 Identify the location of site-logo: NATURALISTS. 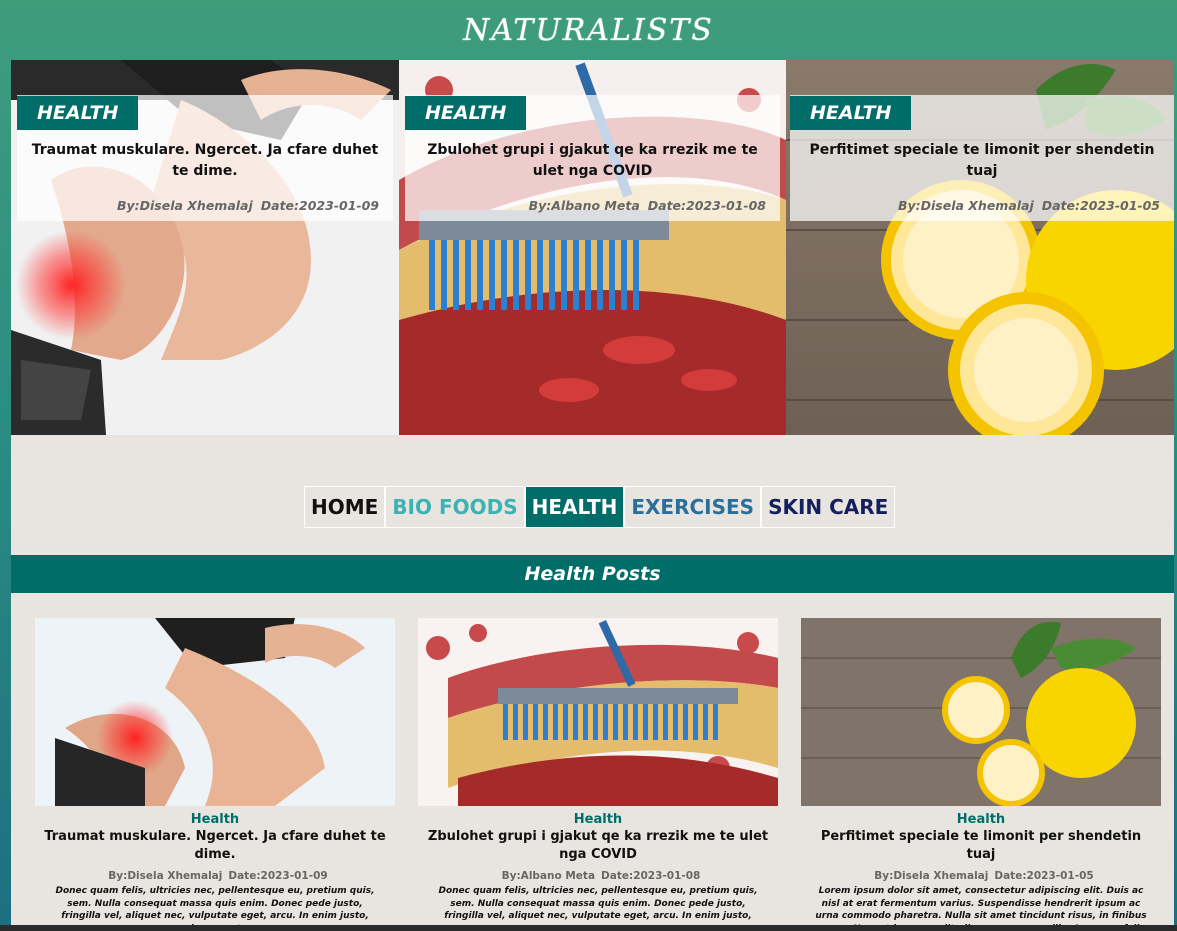
(588, 30).